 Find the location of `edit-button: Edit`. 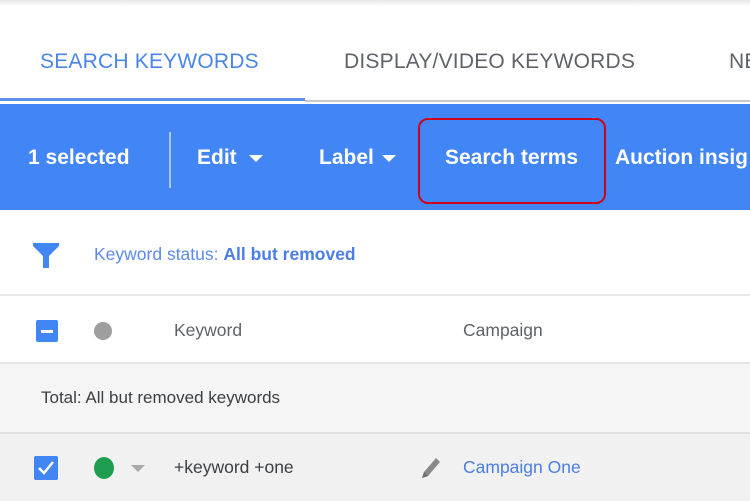

edit-button: Edit is located at coordinates (230, 158).